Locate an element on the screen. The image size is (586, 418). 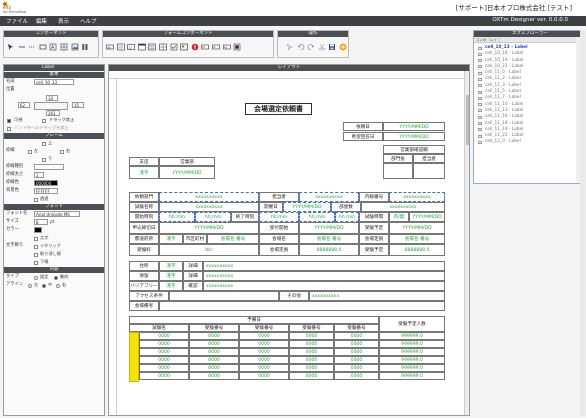
row6-total: 999999.0 is located at coordinates (412, 376).